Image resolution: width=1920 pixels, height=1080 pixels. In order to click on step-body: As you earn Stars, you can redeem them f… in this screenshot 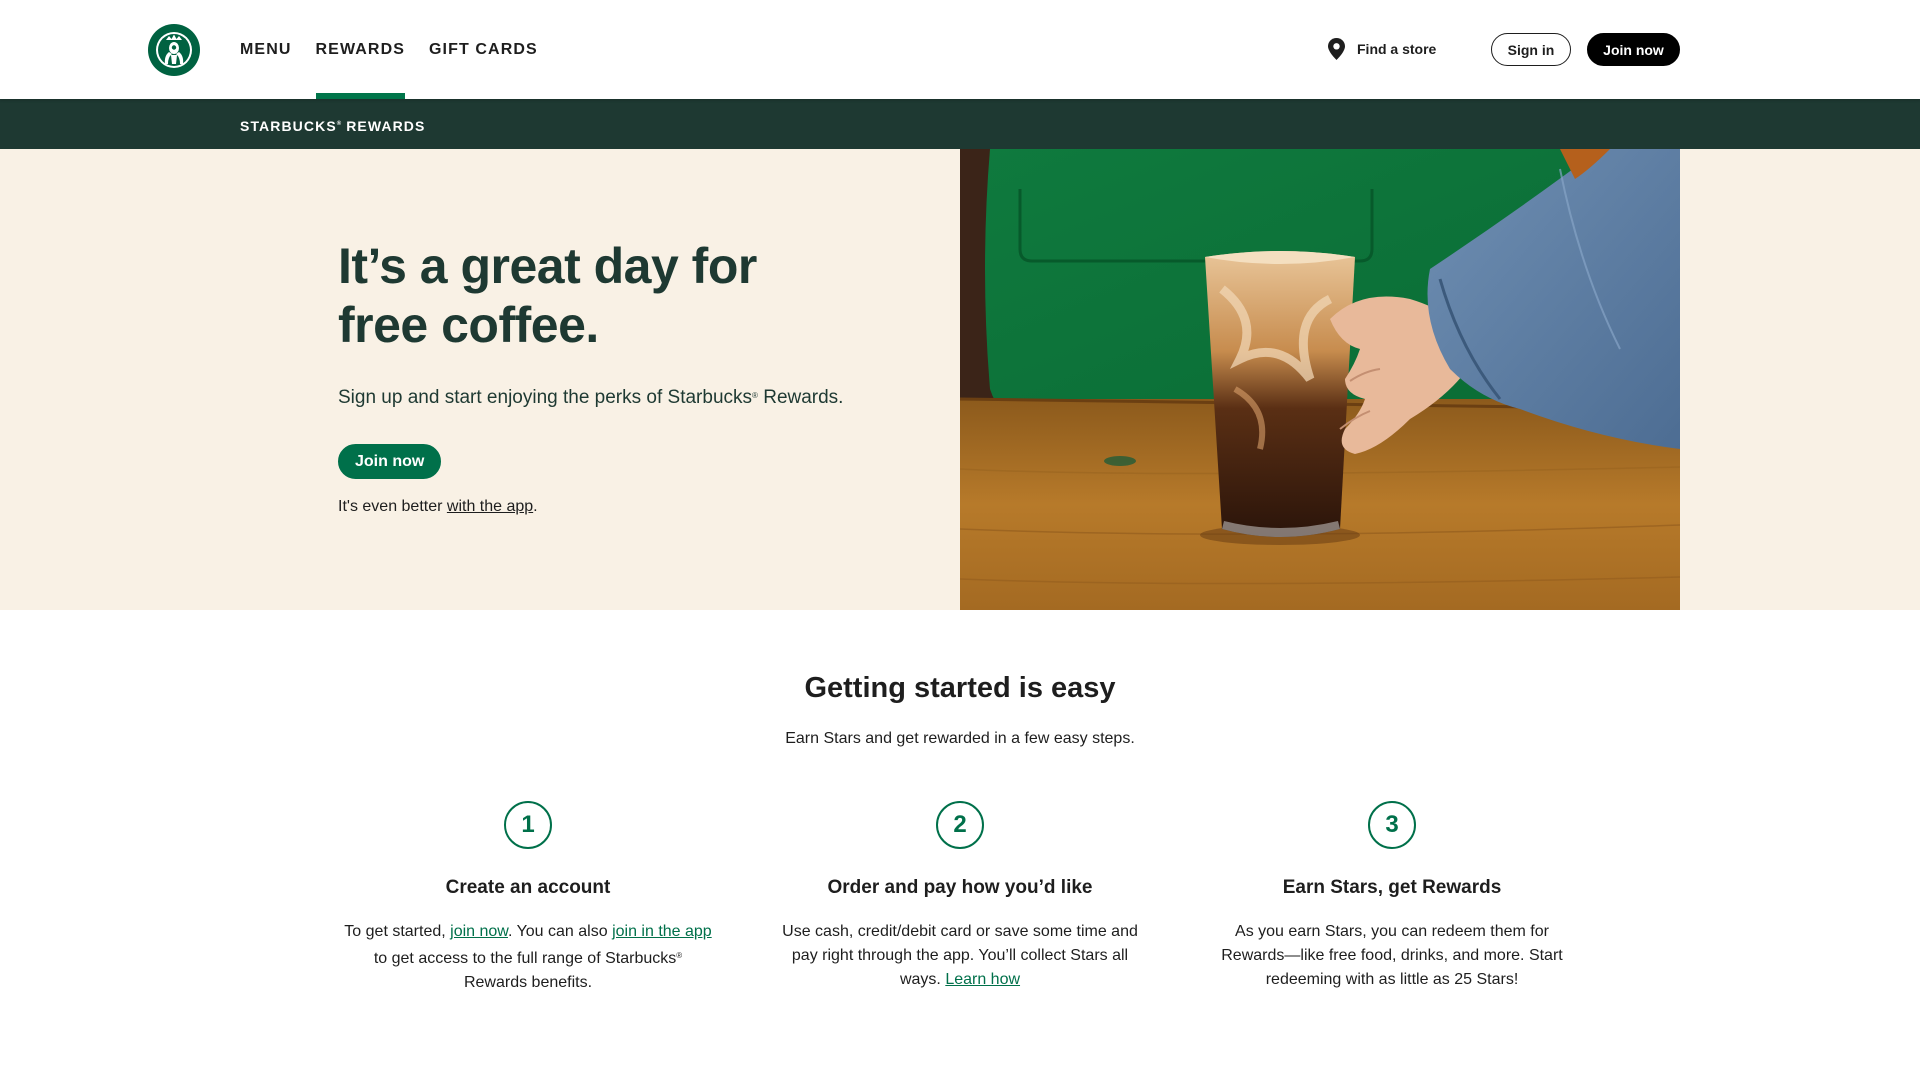, I will do `click(1392, 955)`.